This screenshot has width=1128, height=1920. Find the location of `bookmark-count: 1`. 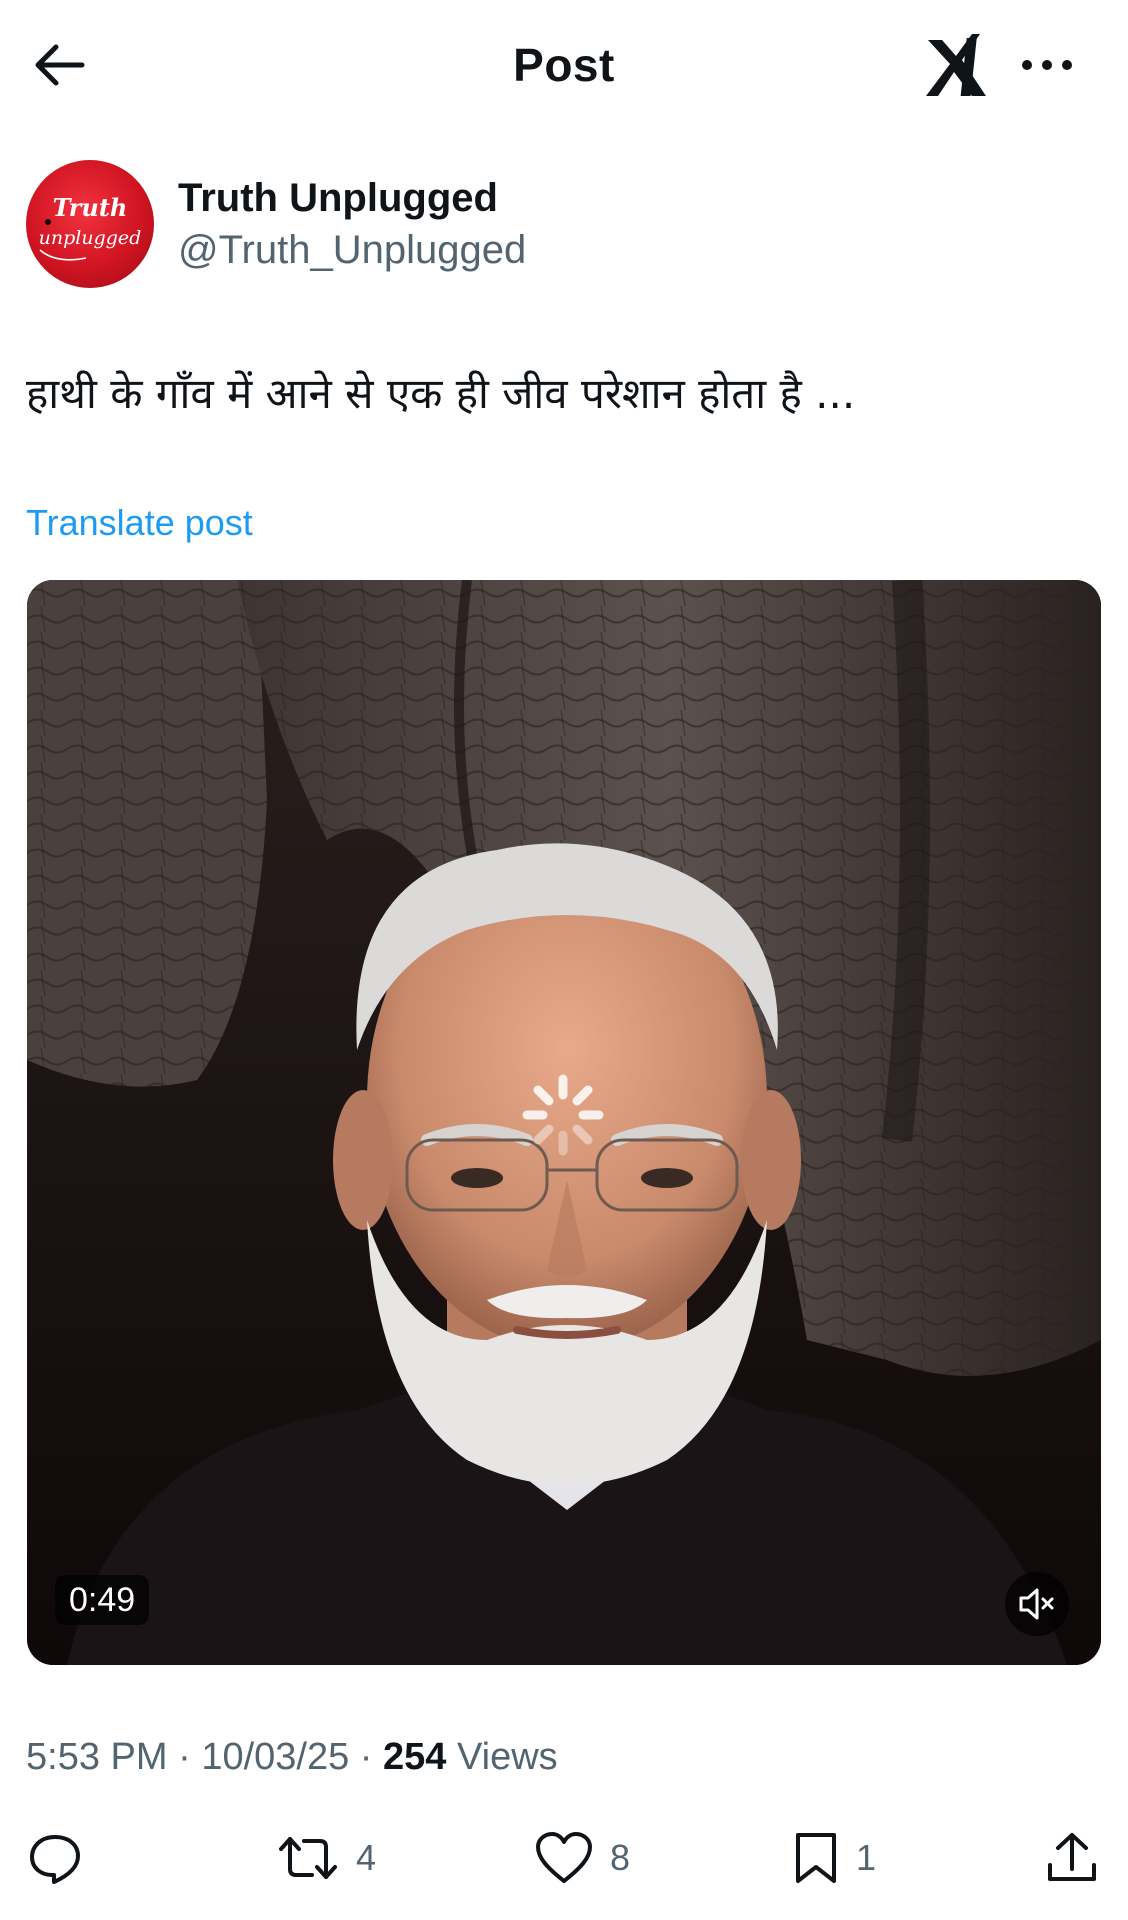

bookmark-count: 1 is located at coordinates (866, 1857).